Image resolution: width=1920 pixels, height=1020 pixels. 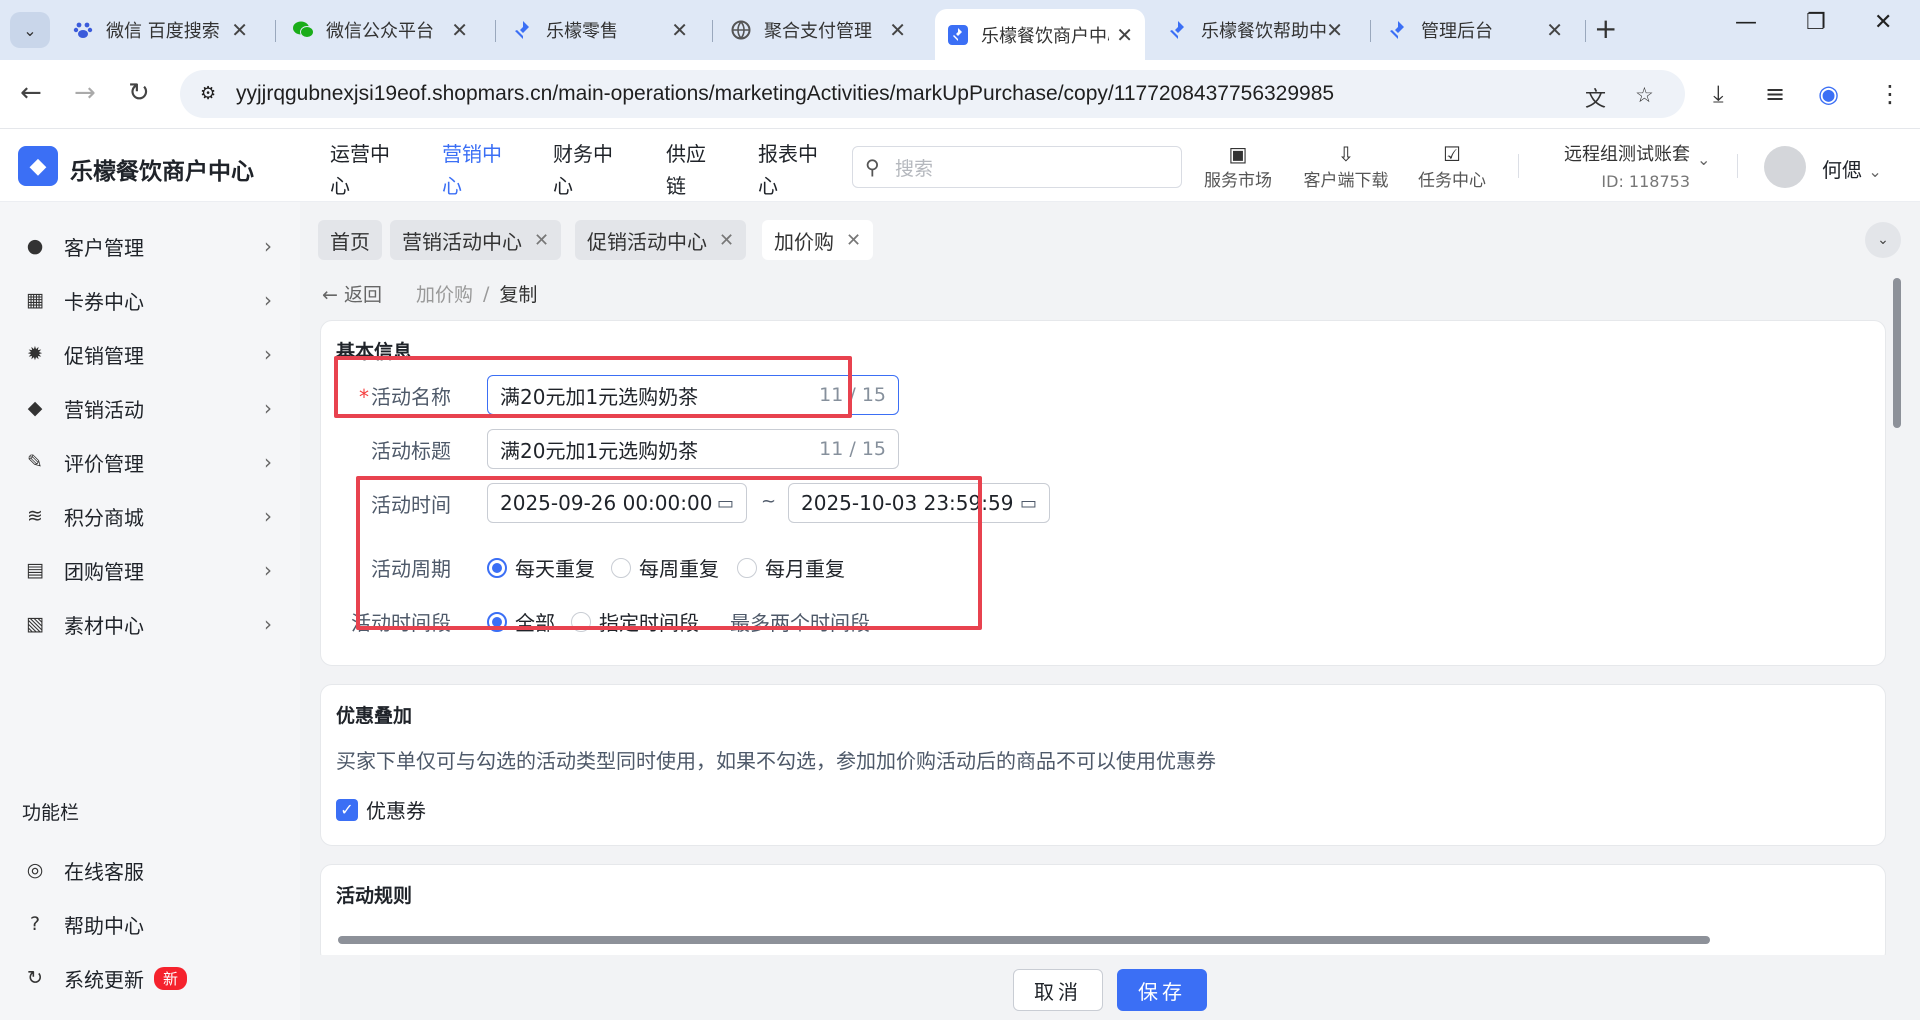 I want to click on header-divider, so click(x=1518, y=166).